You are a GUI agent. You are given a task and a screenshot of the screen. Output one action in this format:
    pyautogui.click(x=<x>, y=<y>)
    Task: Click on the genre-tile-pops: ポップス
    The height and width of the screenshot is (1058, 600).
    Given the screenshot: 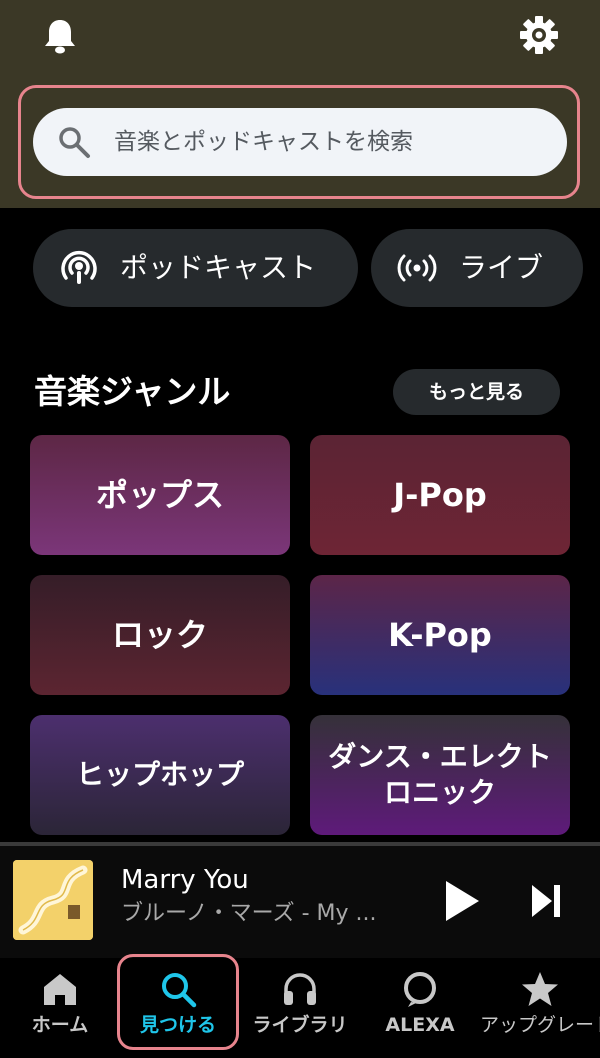 What is the action you would take?
    pyautogui.click(x=160, y=495)
    